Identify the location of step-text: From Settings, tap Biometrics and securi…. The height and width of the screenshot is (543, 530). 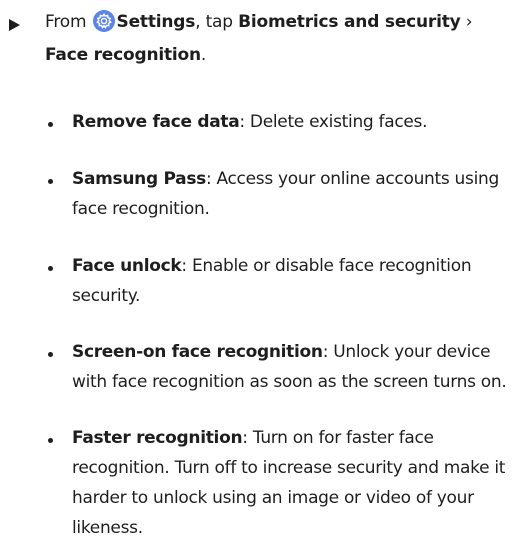
(280, 39).